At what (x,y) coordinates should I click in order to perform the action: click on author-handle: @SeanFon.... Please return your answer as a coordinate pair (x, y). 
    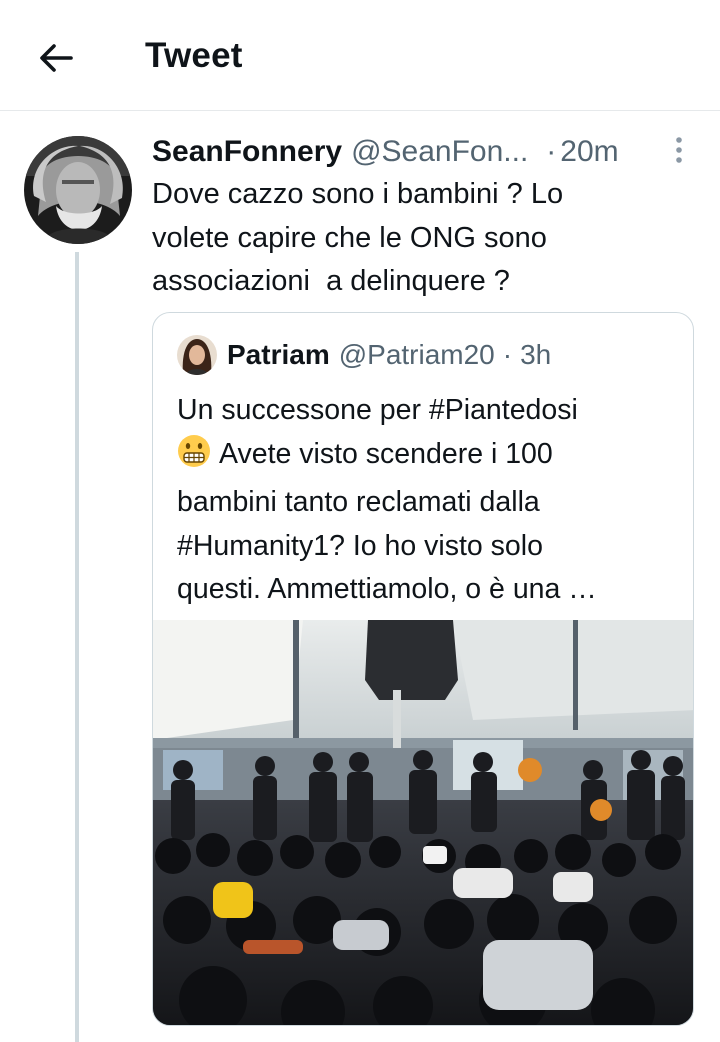
    Looking at the image, I should click on (439, 152).